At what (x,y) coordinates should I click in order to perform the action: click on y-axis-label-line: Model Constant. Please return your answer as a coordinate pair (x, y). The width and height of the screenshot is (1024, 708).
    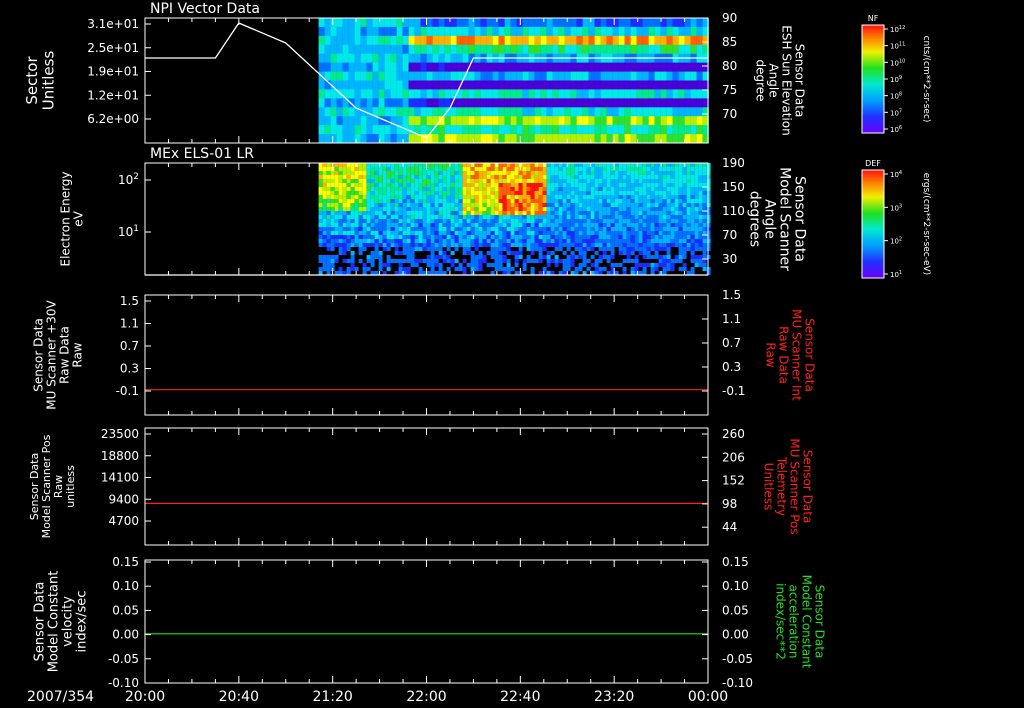
    Looking at the image, I should click on (54, 622).